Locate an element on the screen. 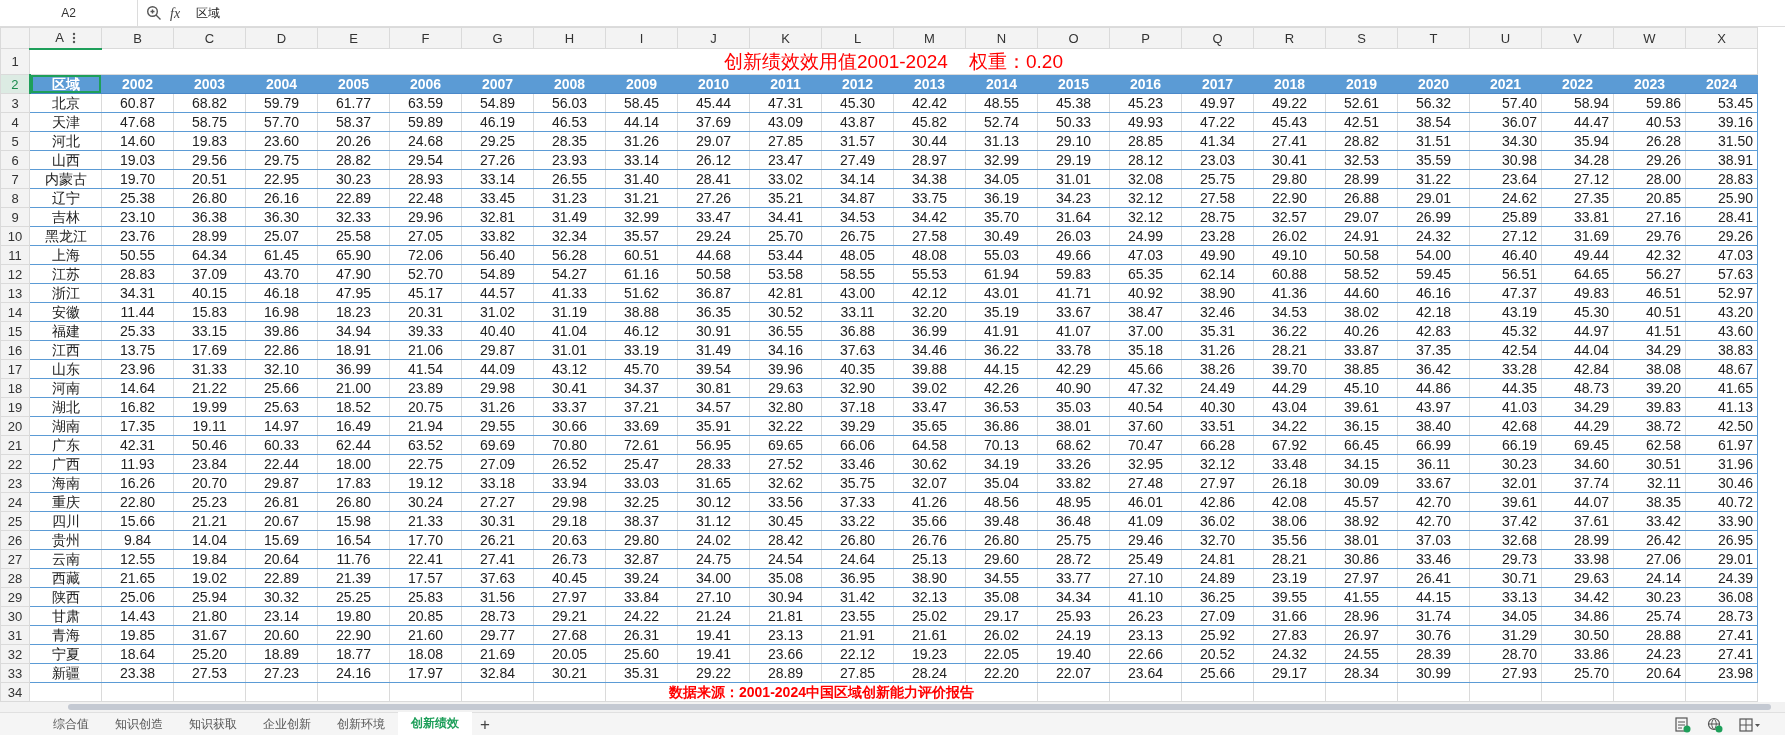 The width and height of the screenshot is (1785, 735). table-cell: 21.00 is located at coordinates (353, 388).